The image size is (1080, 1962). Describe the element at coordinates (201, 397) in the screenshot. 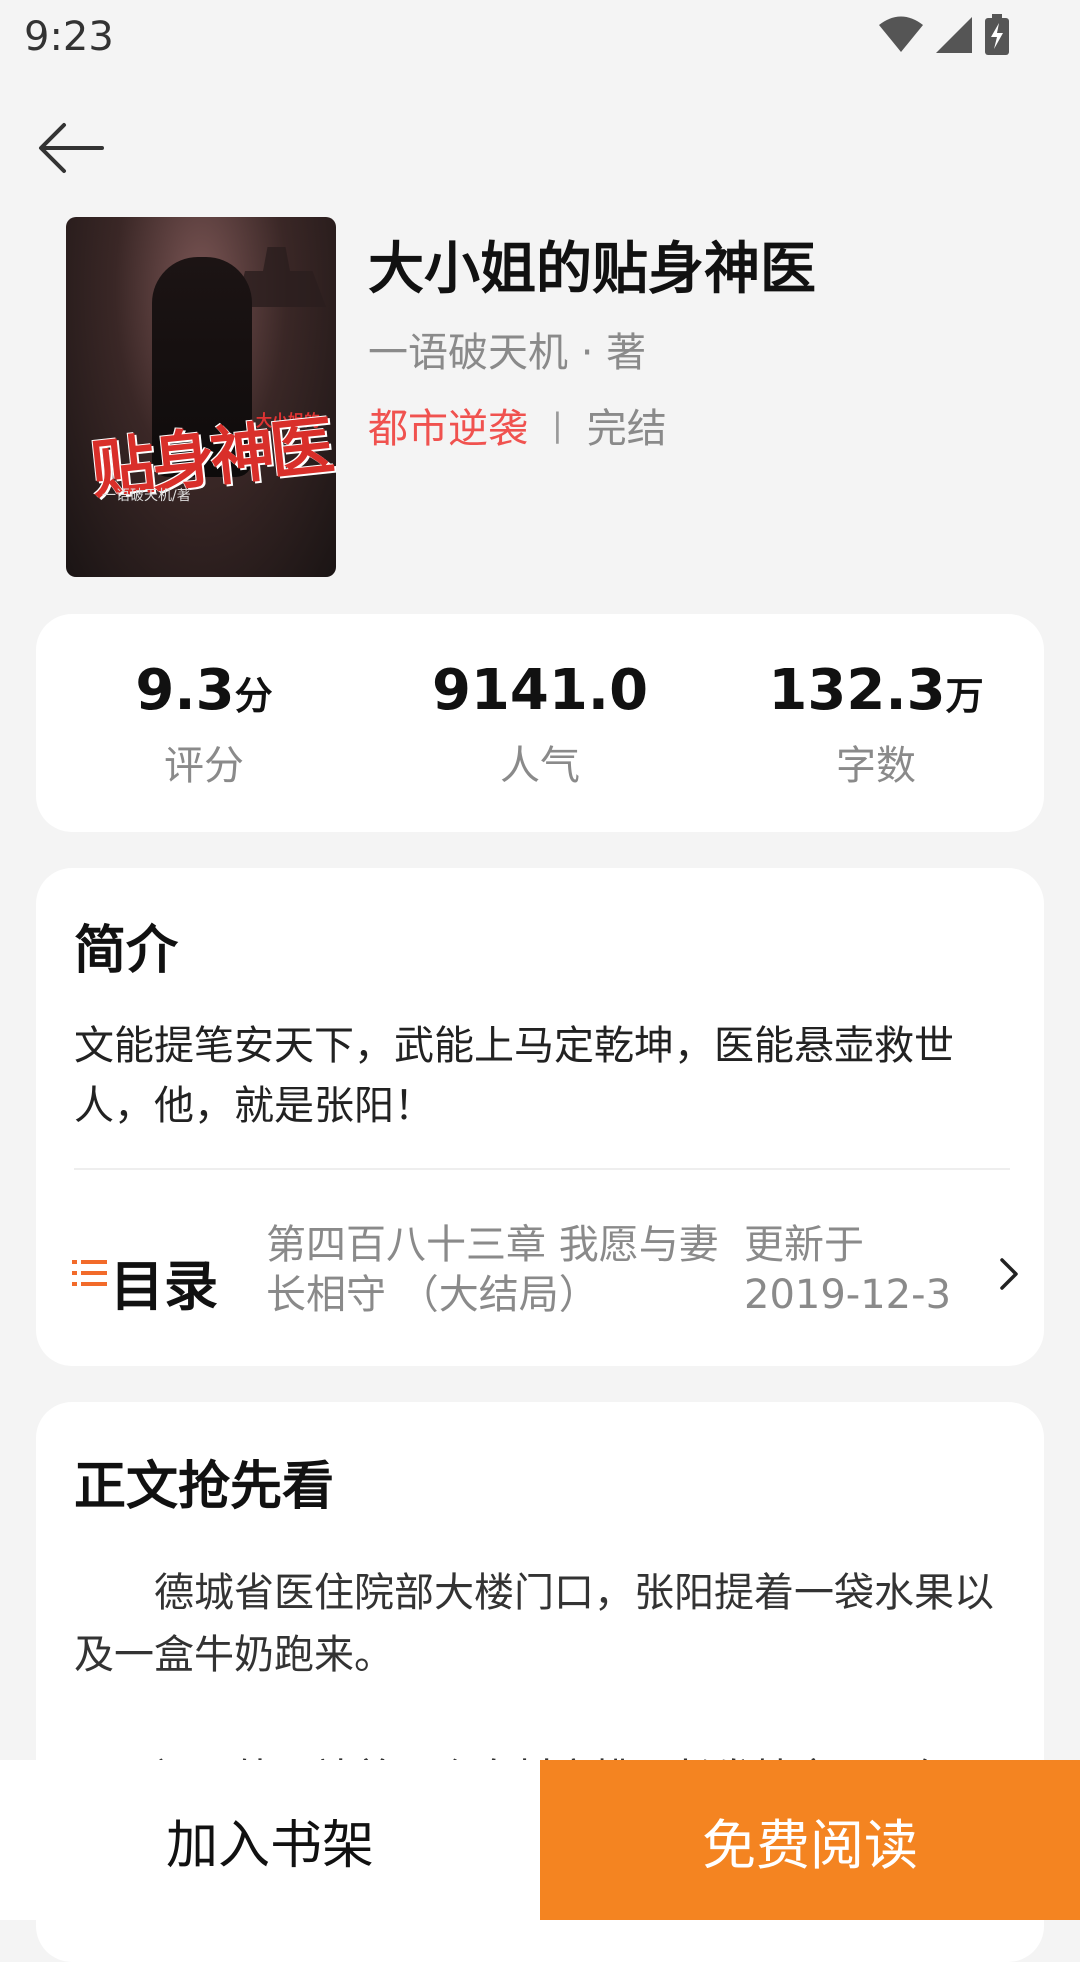

I see `book-cover: 大小姐的 贴身神医 一语破天机/著` at that location.